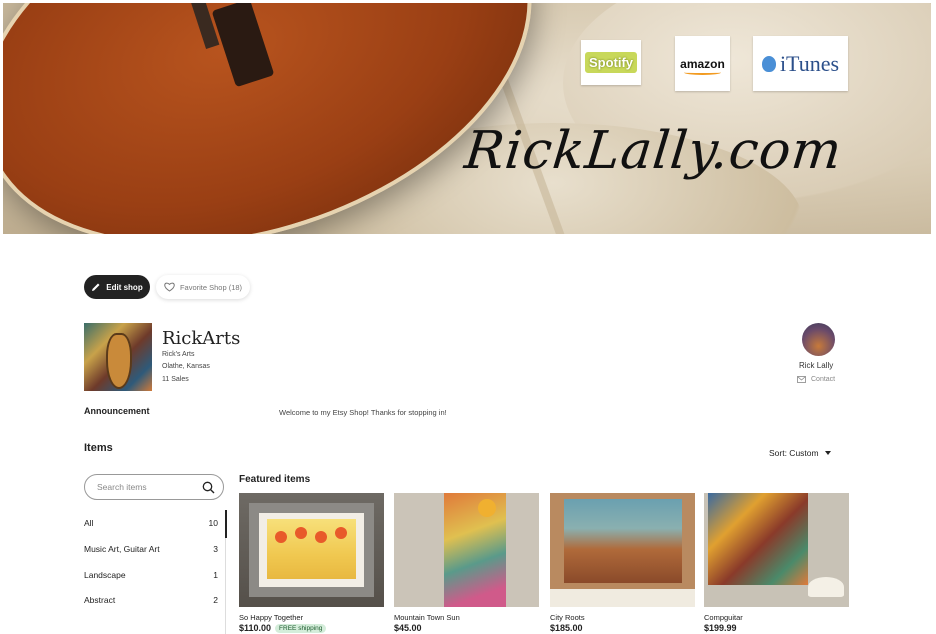 This screenshot has height=634, width=936. I want to click on itunes-logo: iTunes, so click(800, 63).